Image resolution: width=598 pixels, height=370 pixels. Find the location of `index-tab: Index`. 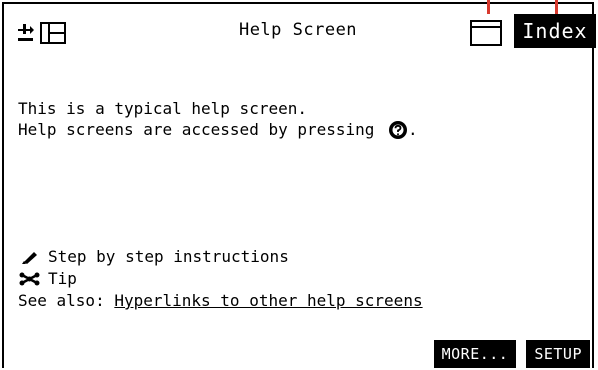

index-tab: Index is located at coordinates (555, 31).